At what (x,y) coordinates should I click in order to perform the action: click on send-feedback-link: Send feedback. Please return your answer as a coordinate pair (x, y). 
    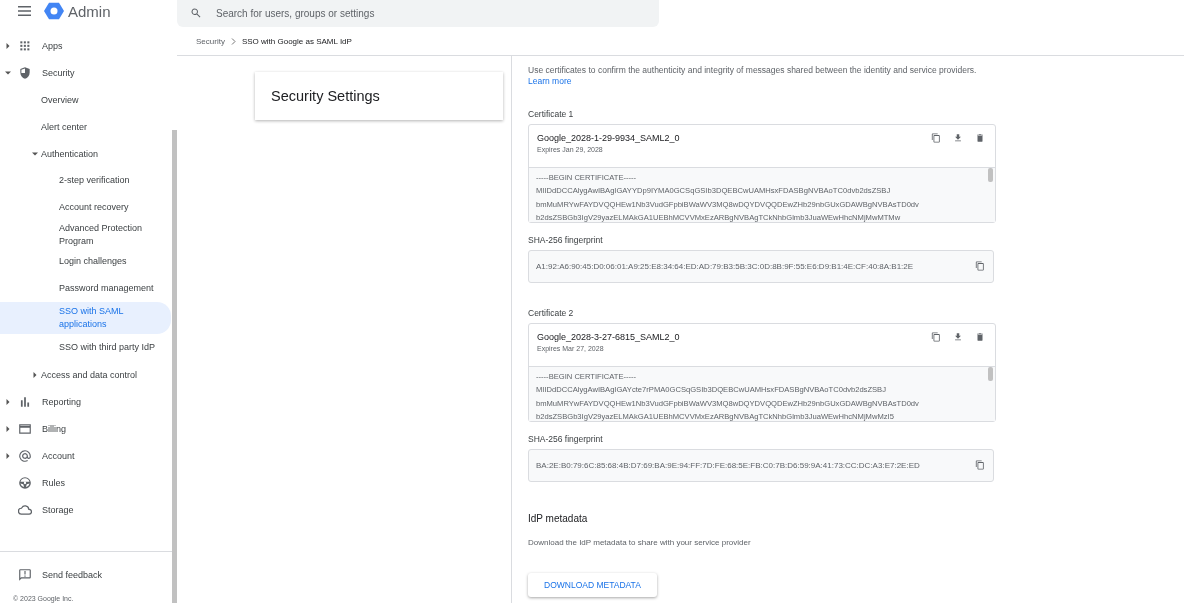
    Looking at the image, I should click on (83, 575).